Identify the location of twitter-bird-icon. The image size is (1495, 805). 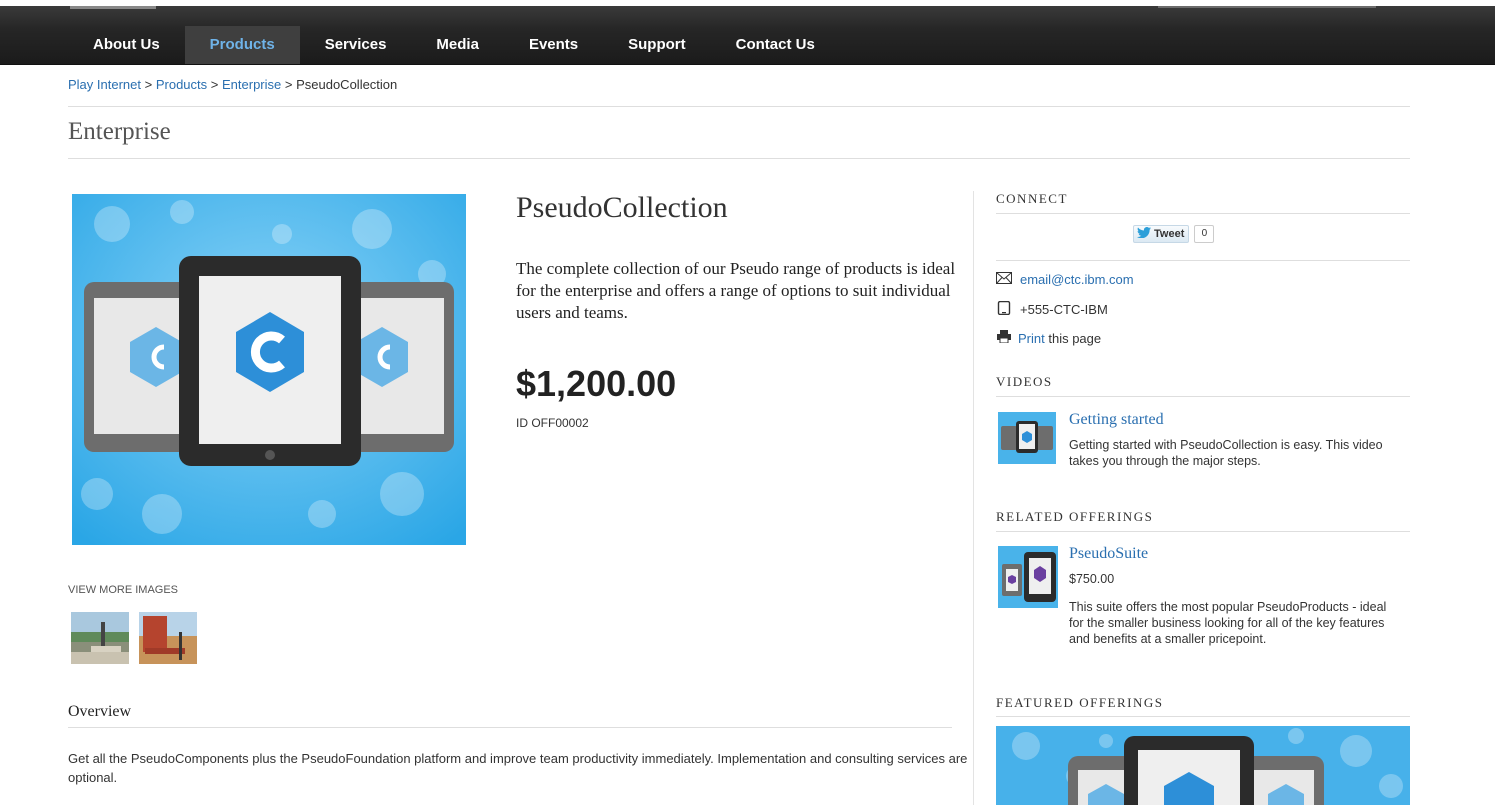
(1144, 234).